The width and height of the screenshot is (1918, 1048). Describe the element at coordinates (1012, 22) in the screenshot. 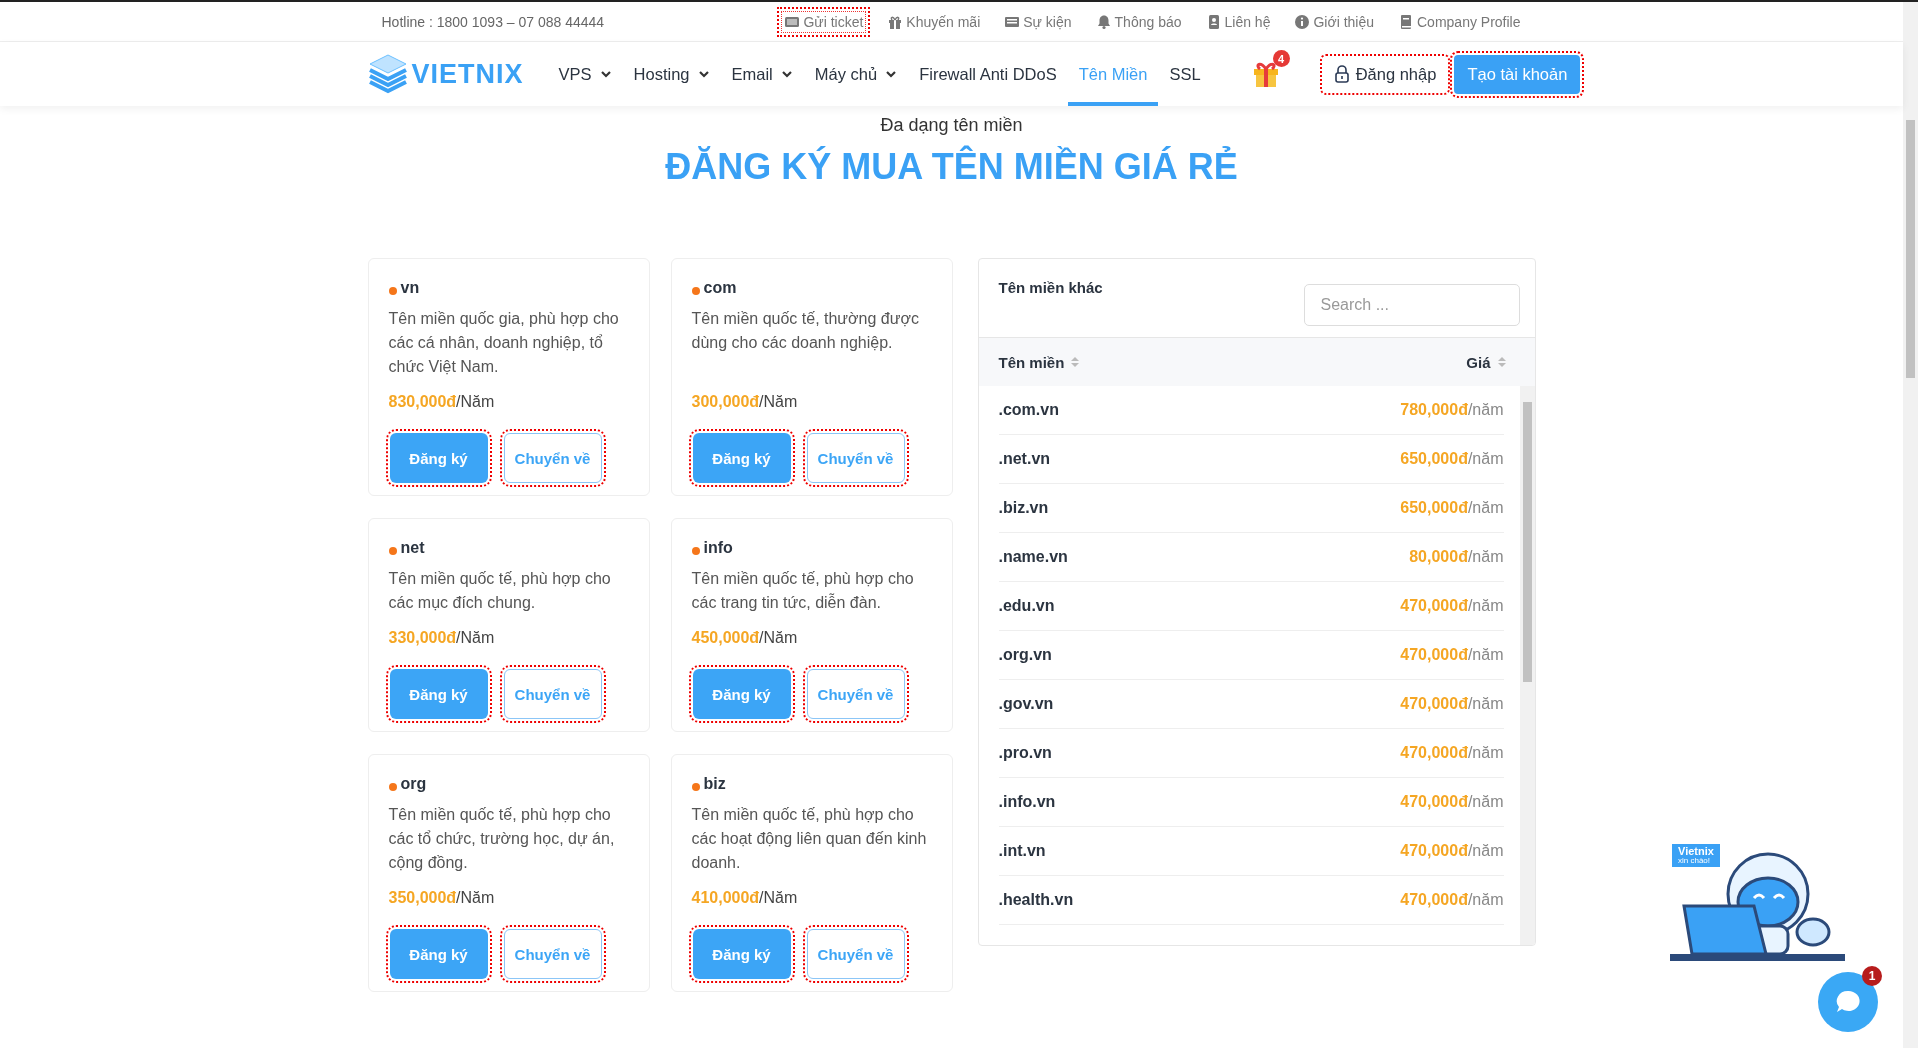

I see `card-icon` at that location.